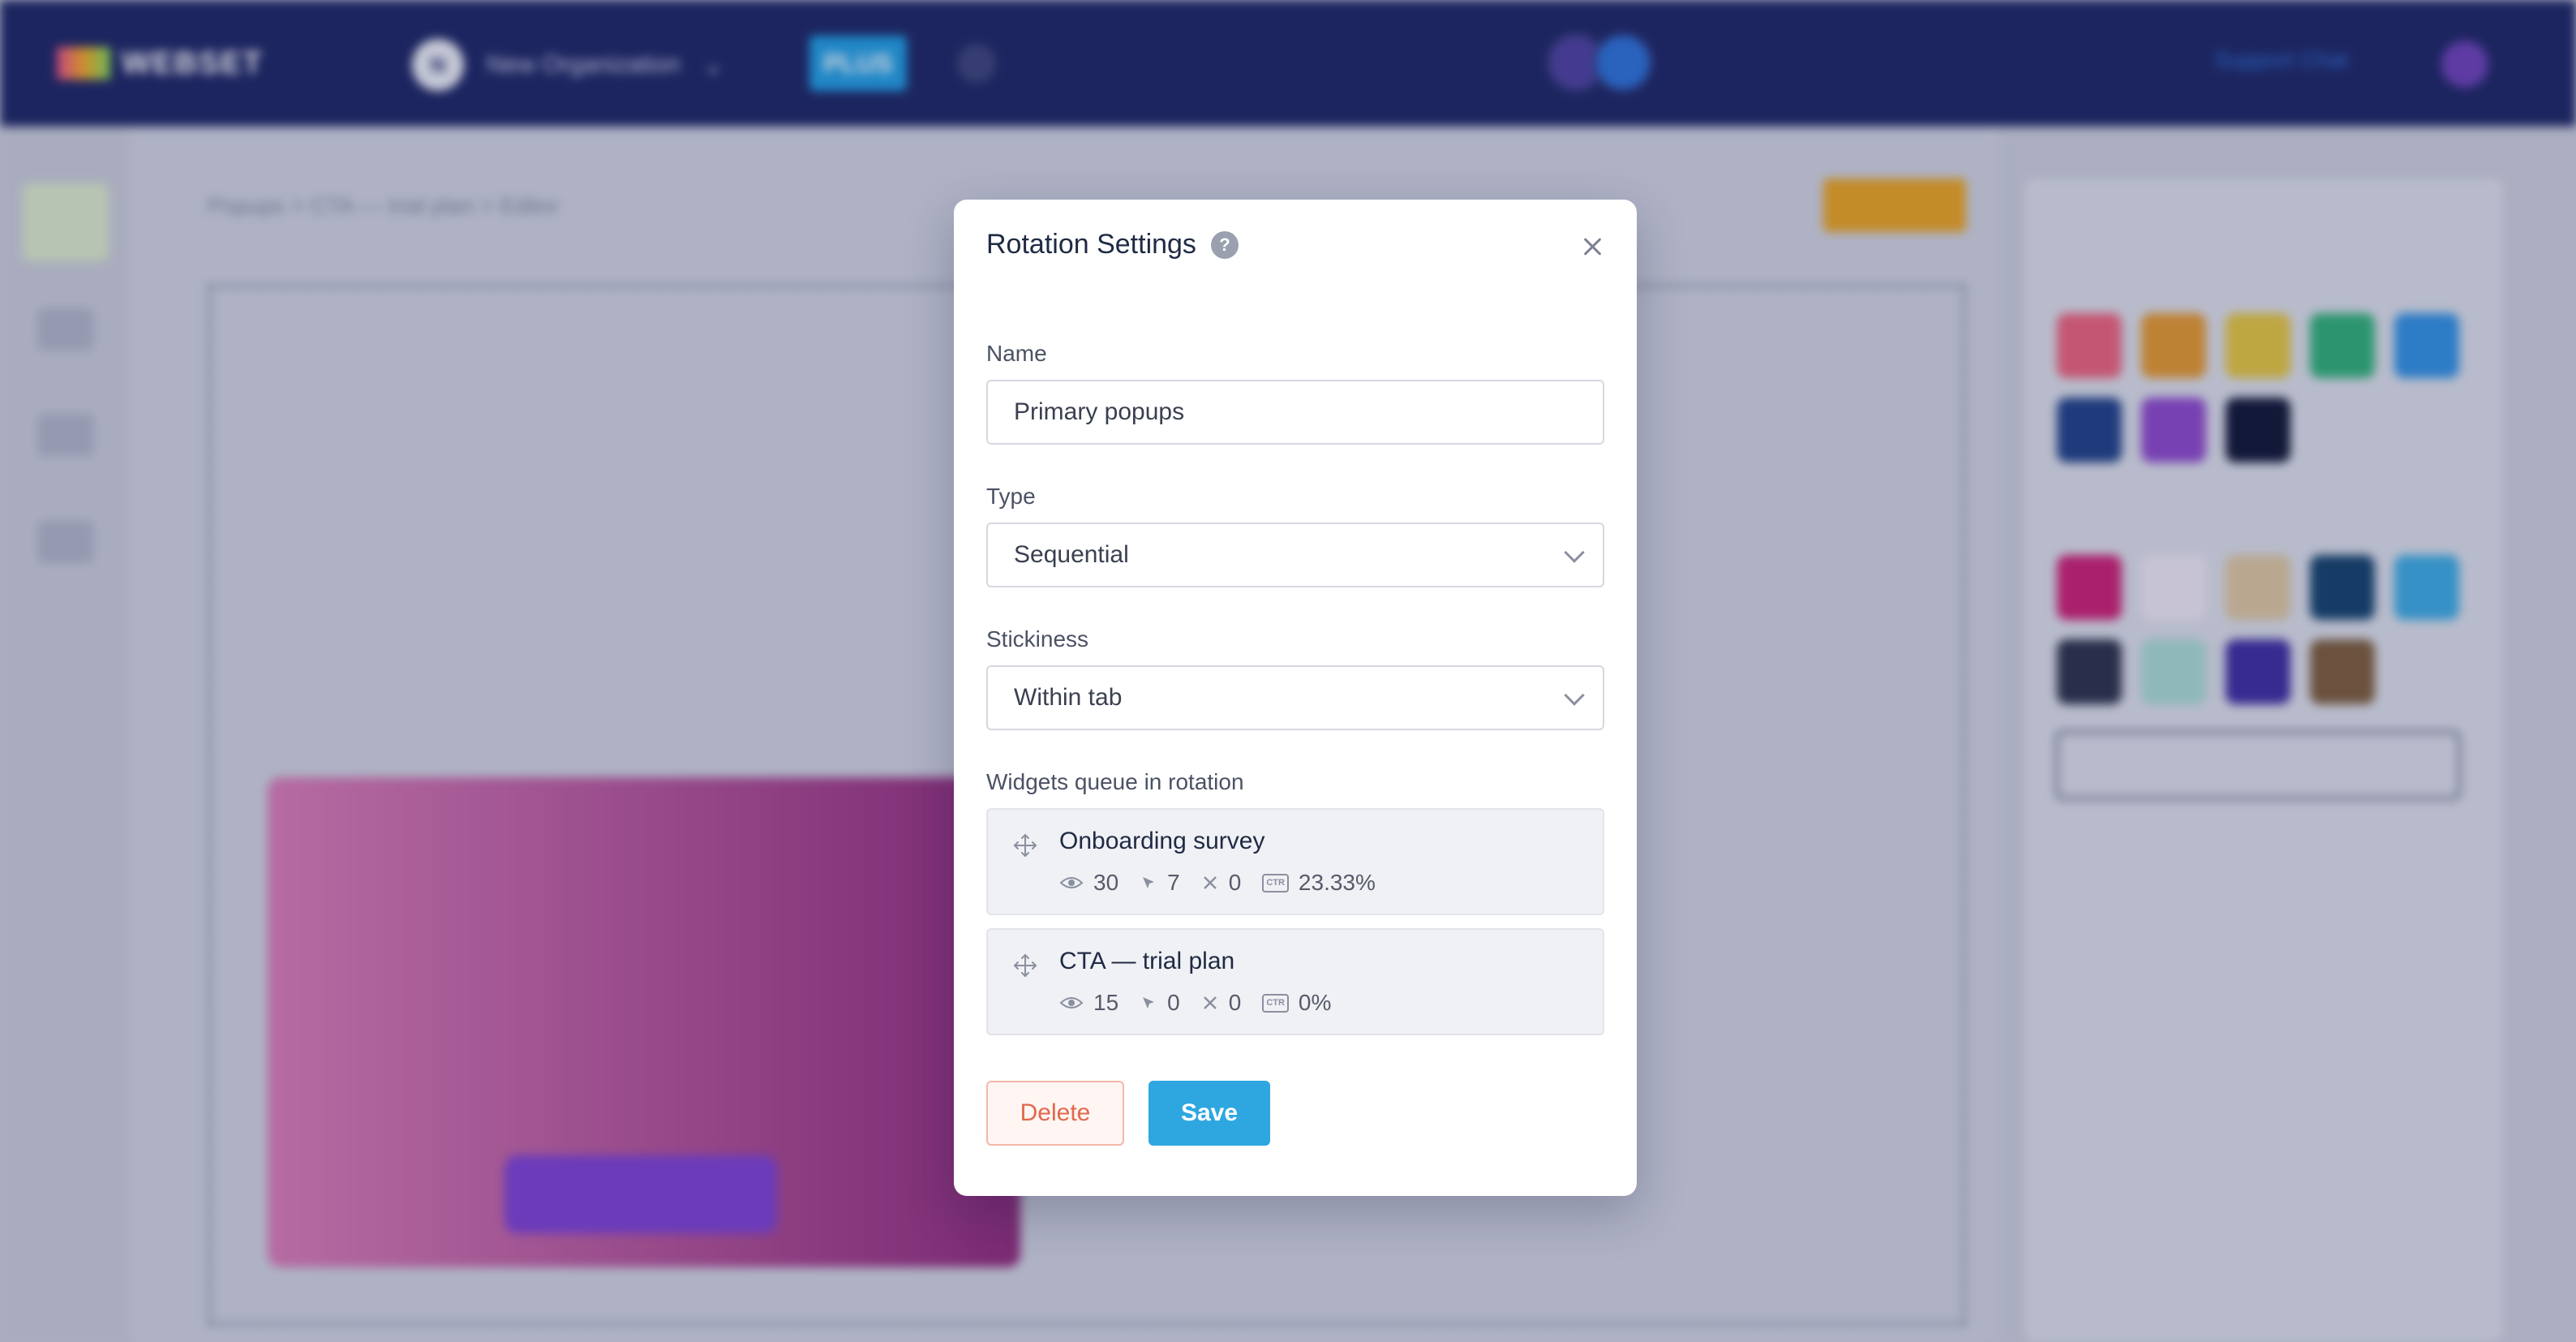  I want to click on queue-item-name: CTA — trial plan, so click(1147, 961).